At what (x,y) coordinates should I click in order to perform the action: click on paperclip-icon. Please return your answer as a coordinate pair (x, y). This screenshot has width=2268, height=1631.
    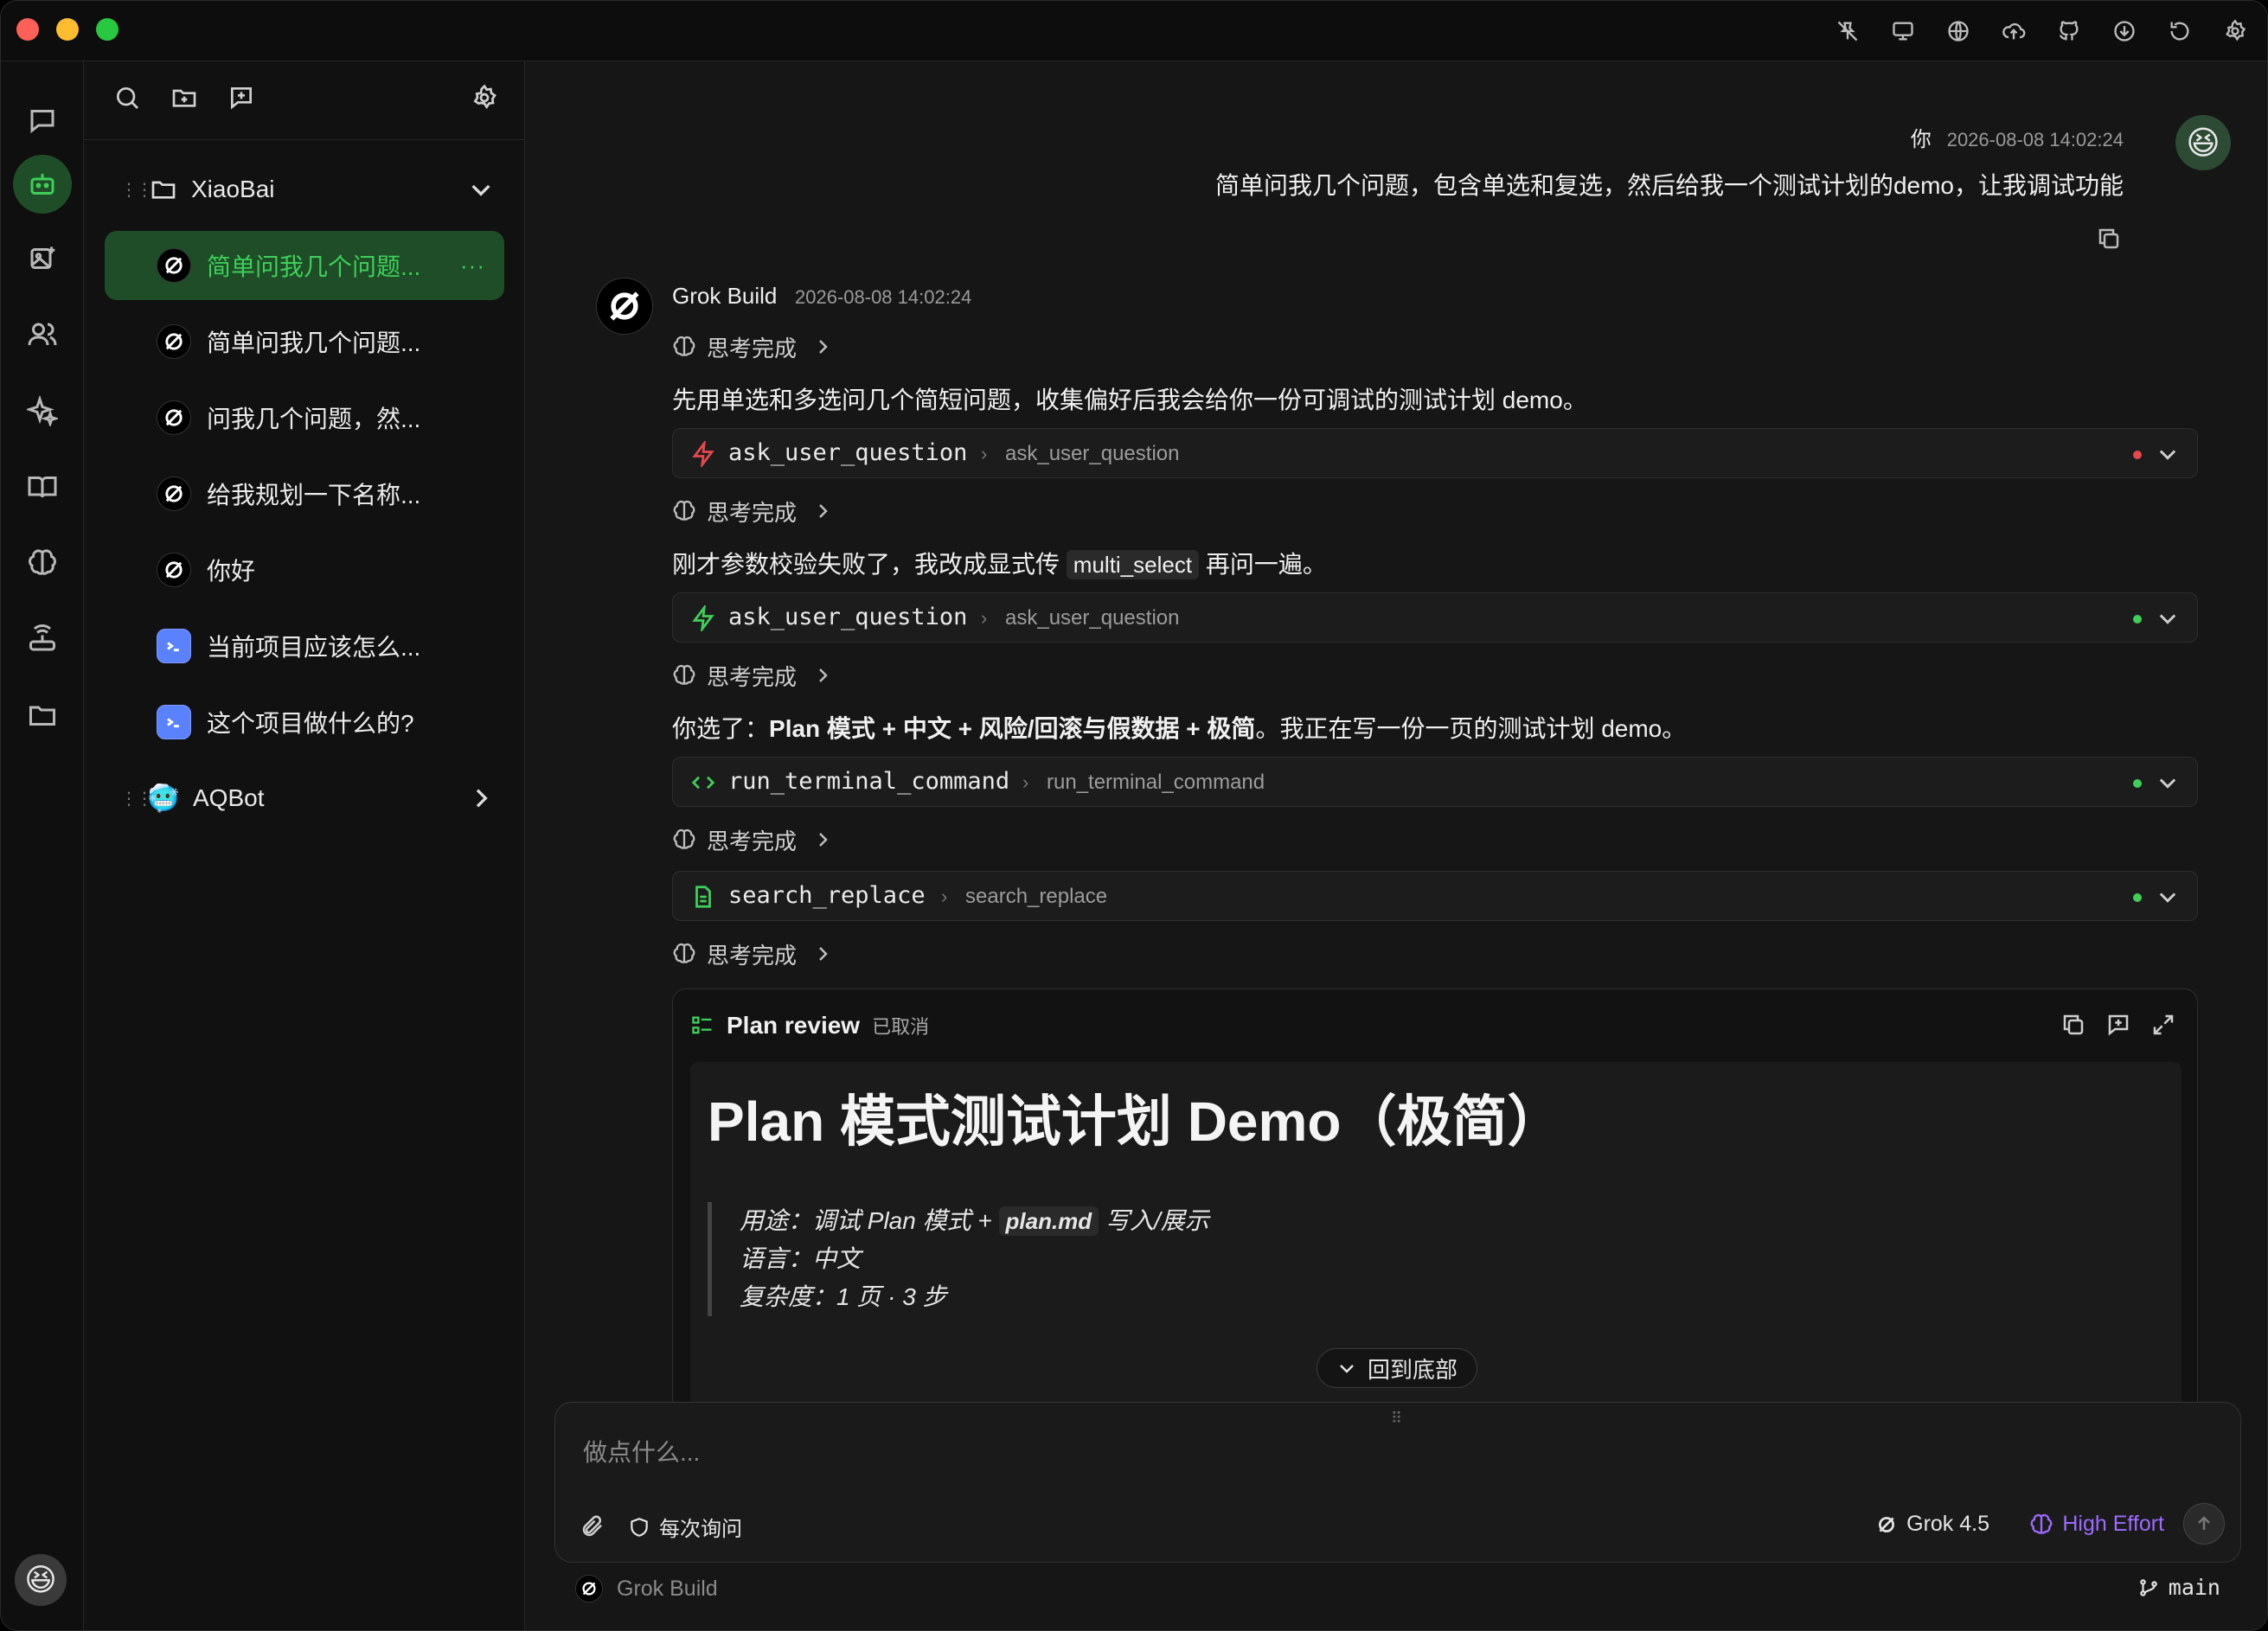
    Looking at the image, I should click on (593, 1527).